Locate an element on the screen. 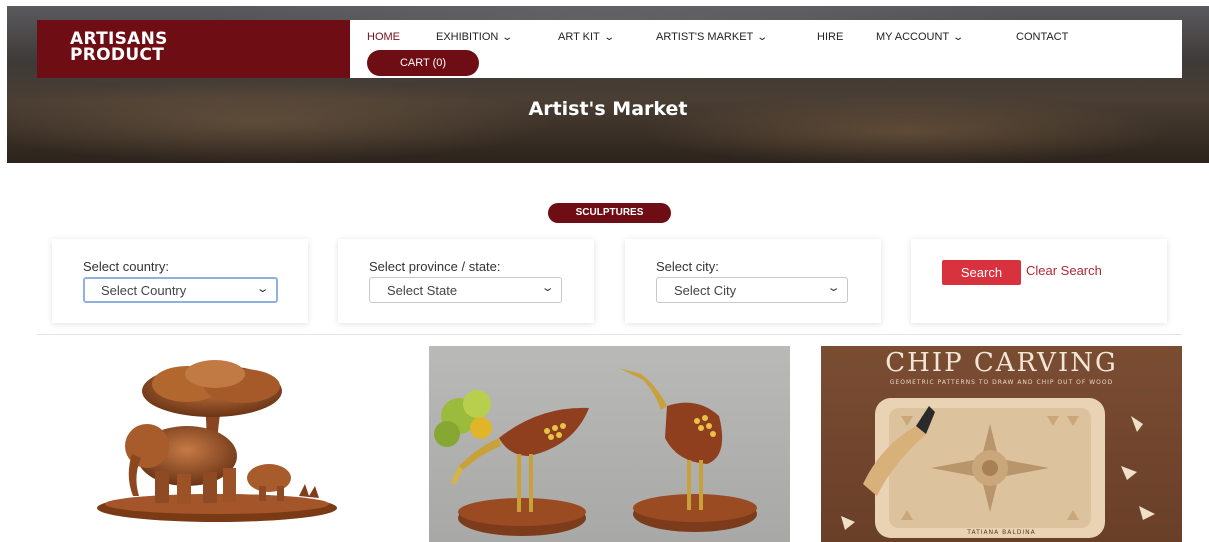 This screenshot has height=542, width=1209. product-image-wooden-birds is located at coordinates (609, 444).